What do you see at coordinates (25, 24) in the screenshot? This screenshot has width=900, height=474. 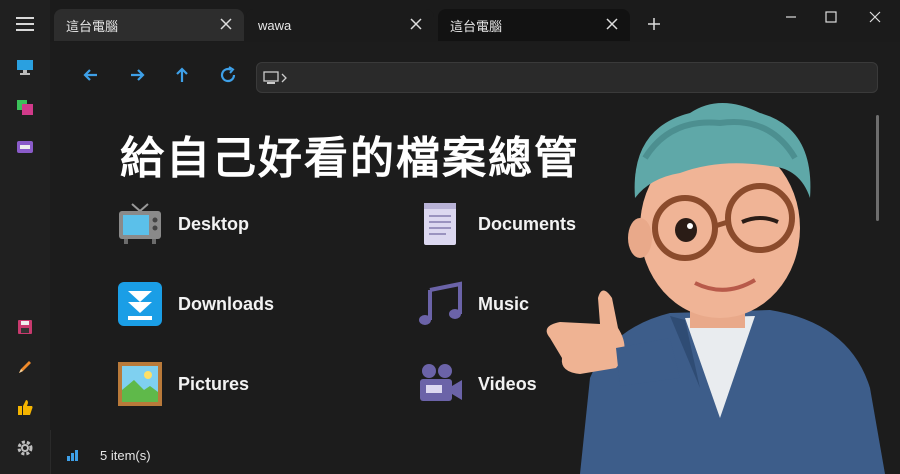 I see `hamburger-menu-icon` at bounding box center [25, 24].